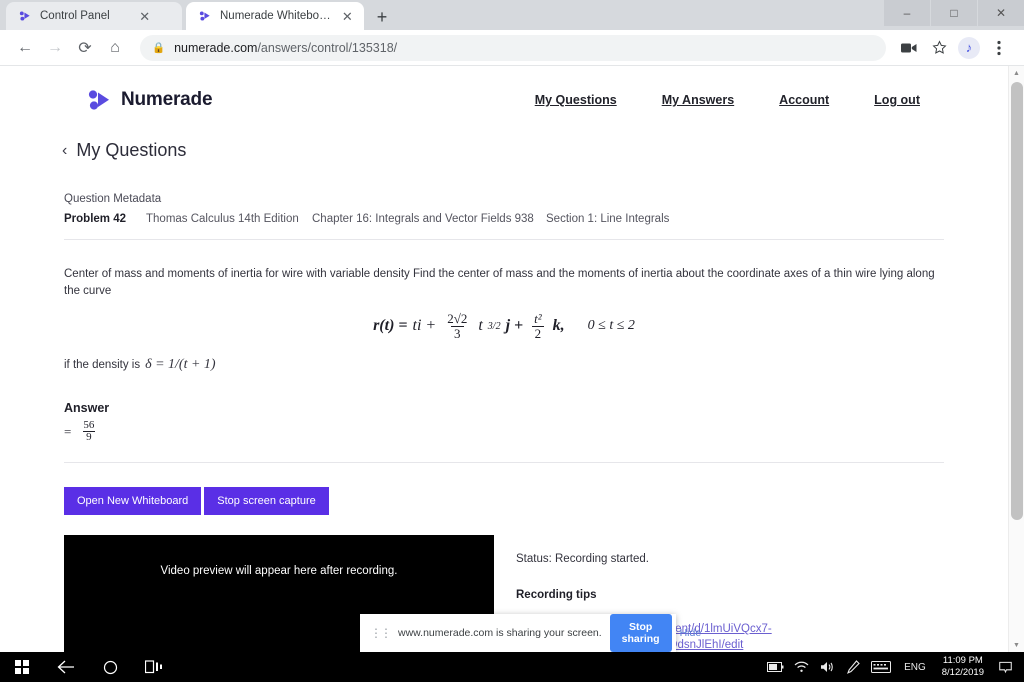 The image size is (1024, 682). What do you see at coordinates (1017, 301) in the screenshot?
I see `scrollbar-thumb` at bounding box center [1017, 301].